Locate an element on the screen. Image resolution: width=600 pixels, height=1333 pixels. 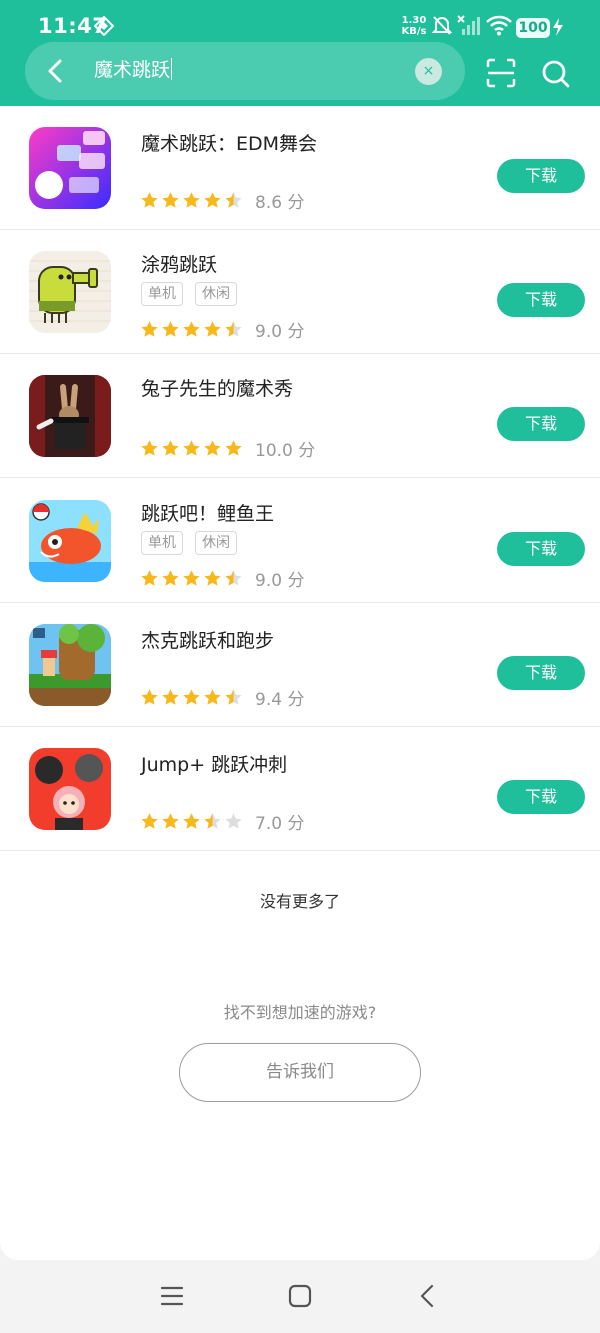
app-icon-jump-plus is located at coordinates (70, 789).